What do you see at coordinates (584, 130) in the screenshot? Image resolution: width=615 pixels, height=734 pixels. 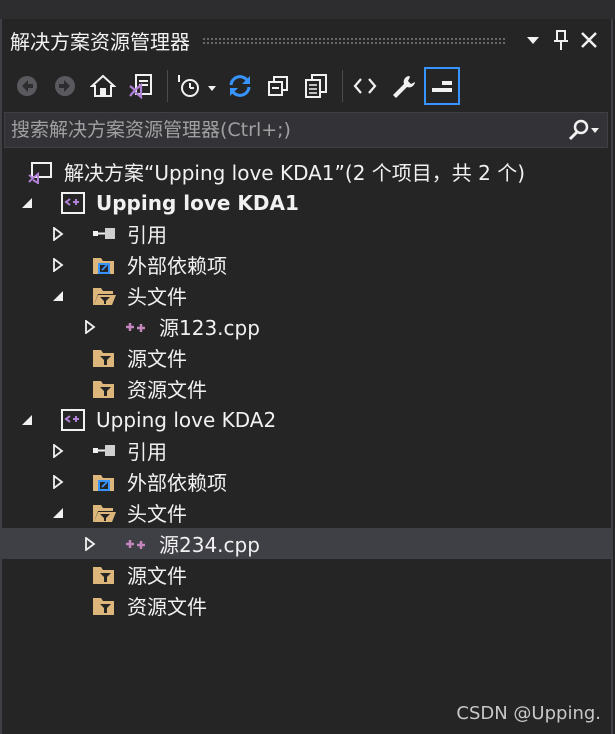 I see `search-icon` at bounding box center [584, 130].